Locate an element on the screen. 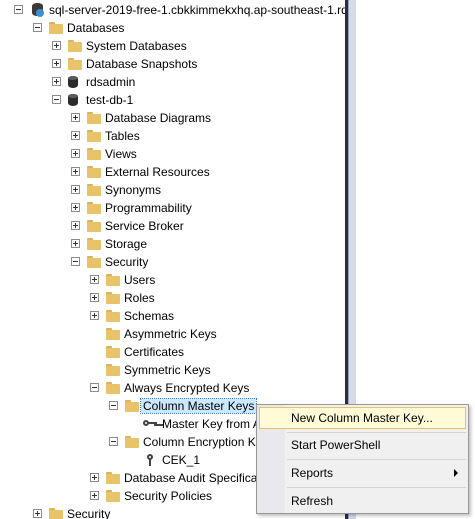 The height and width of the screenshot is (519, 475). cek-1-label: CEK_1 is located at coordinates (181, 460).